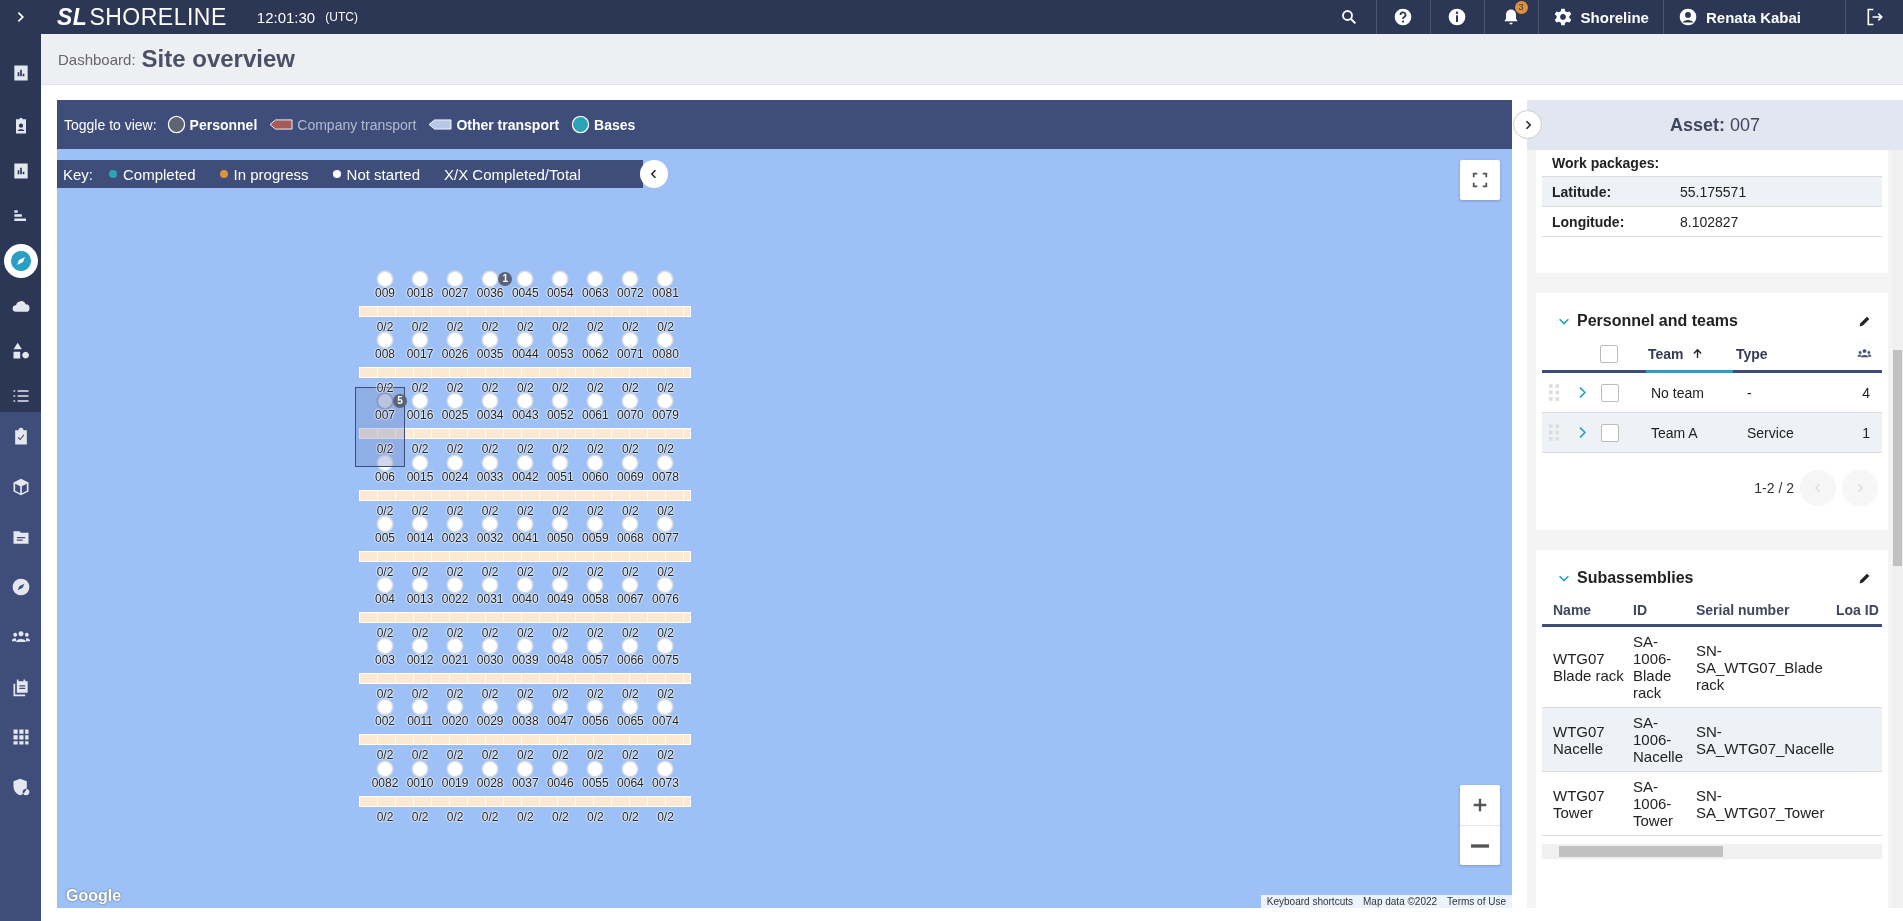 This screenshot has width=1903, height=921. What do you see at coordinates (1766, 610) in the screenshot?
I see `column-header: Serial number` at bounding box center [1766, 610].